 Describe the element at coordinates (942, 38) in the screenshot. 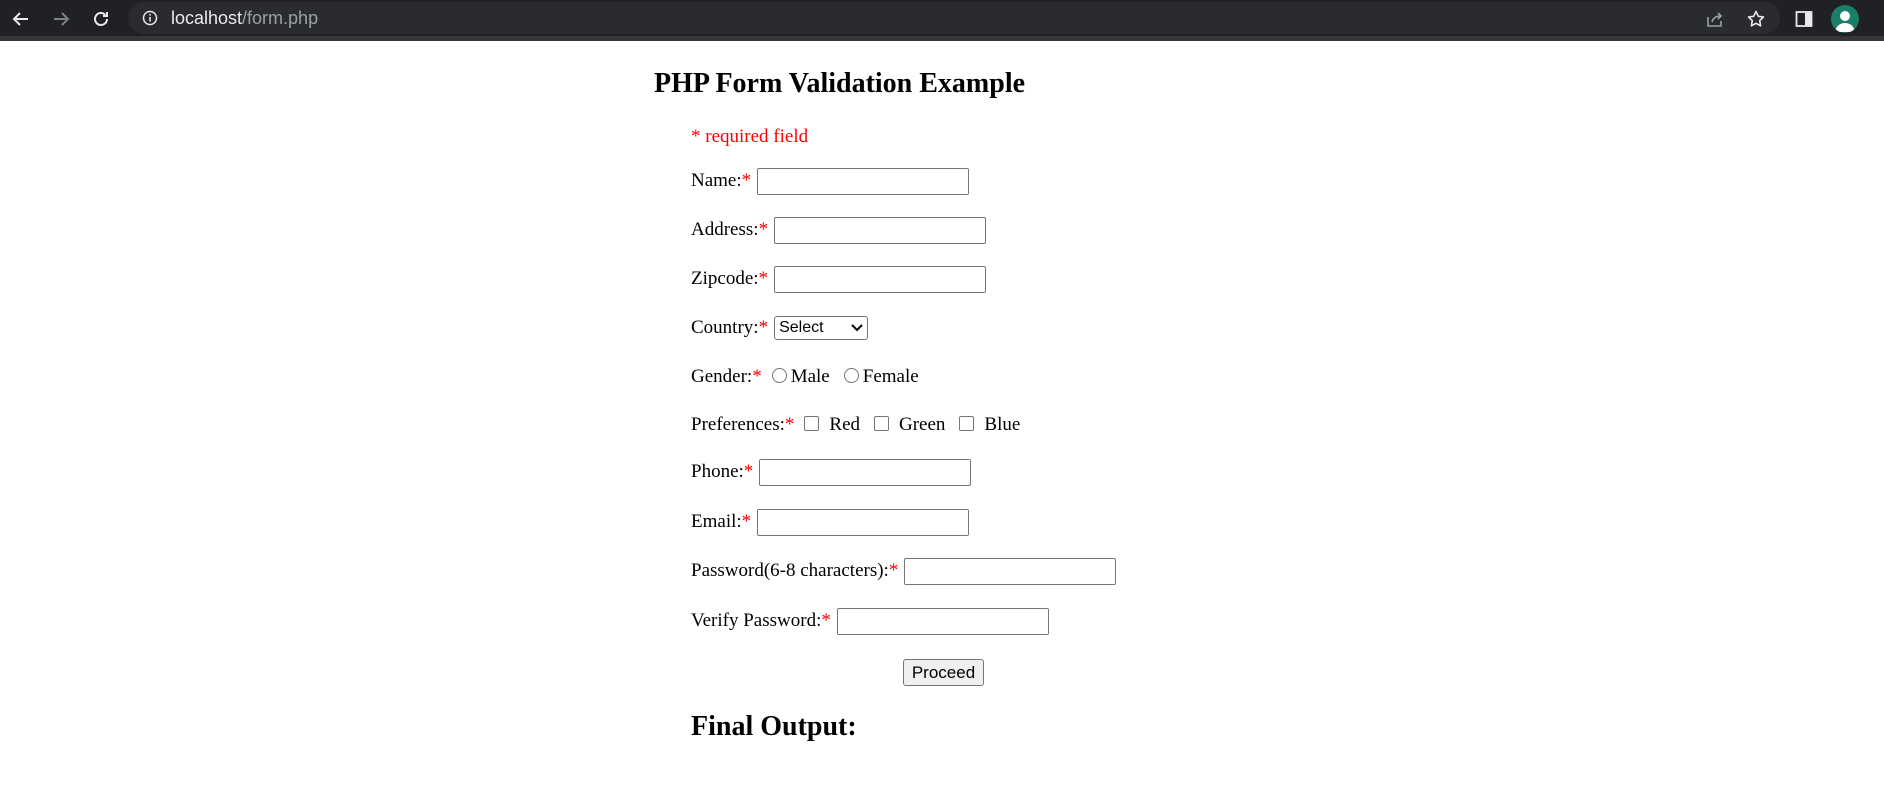

I see `toolbar-divider` at that location.